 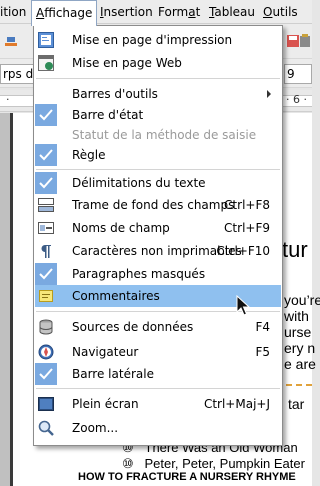 I want to click on document-line: e are, so click(x=300, y=364).